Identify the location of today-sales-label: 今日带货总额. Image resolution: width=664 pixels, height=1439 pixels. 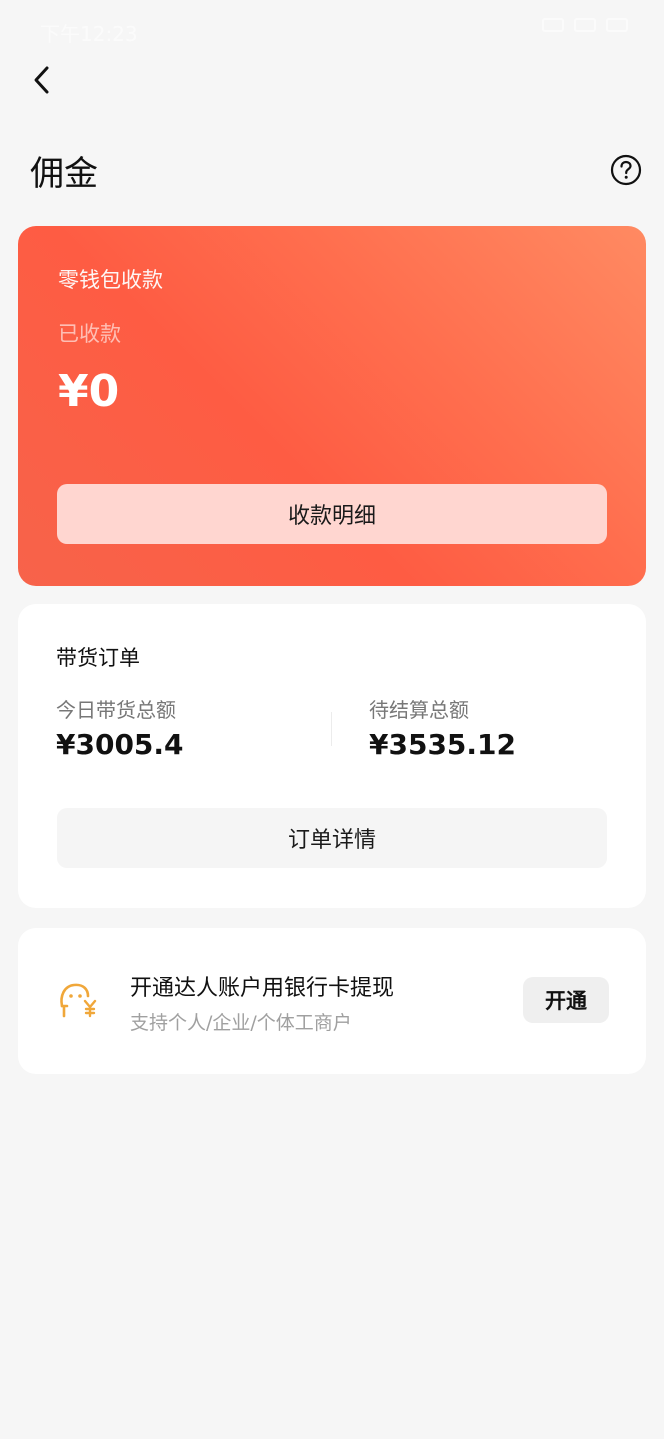
(116, 710).